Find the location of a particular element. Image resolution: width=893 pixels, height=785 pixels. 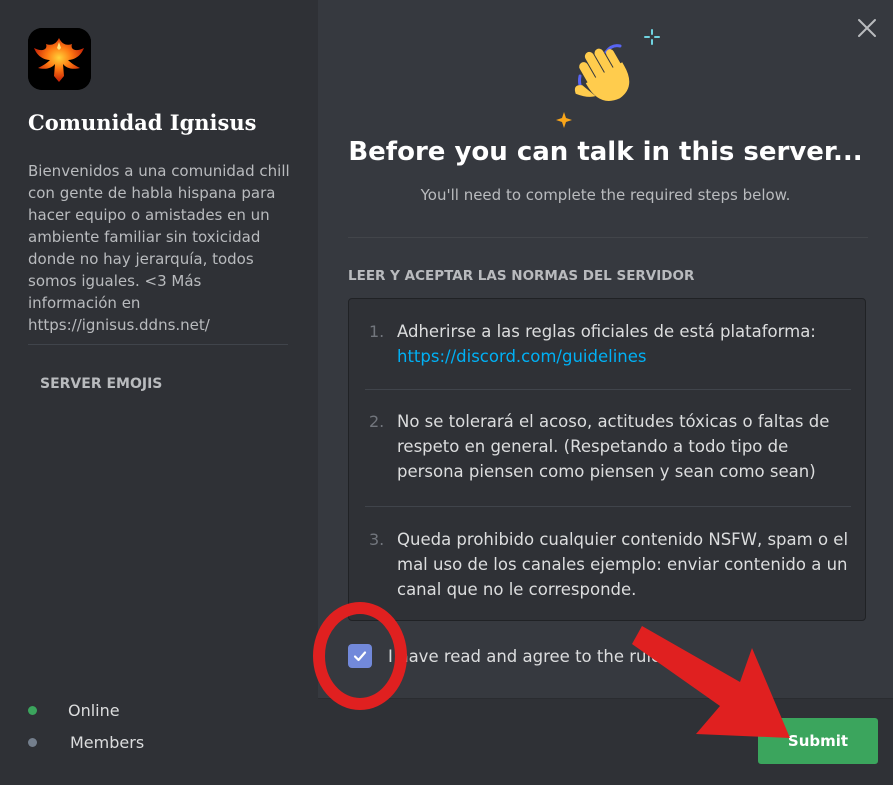

online-count: Online is located at coordinates (74, 710).